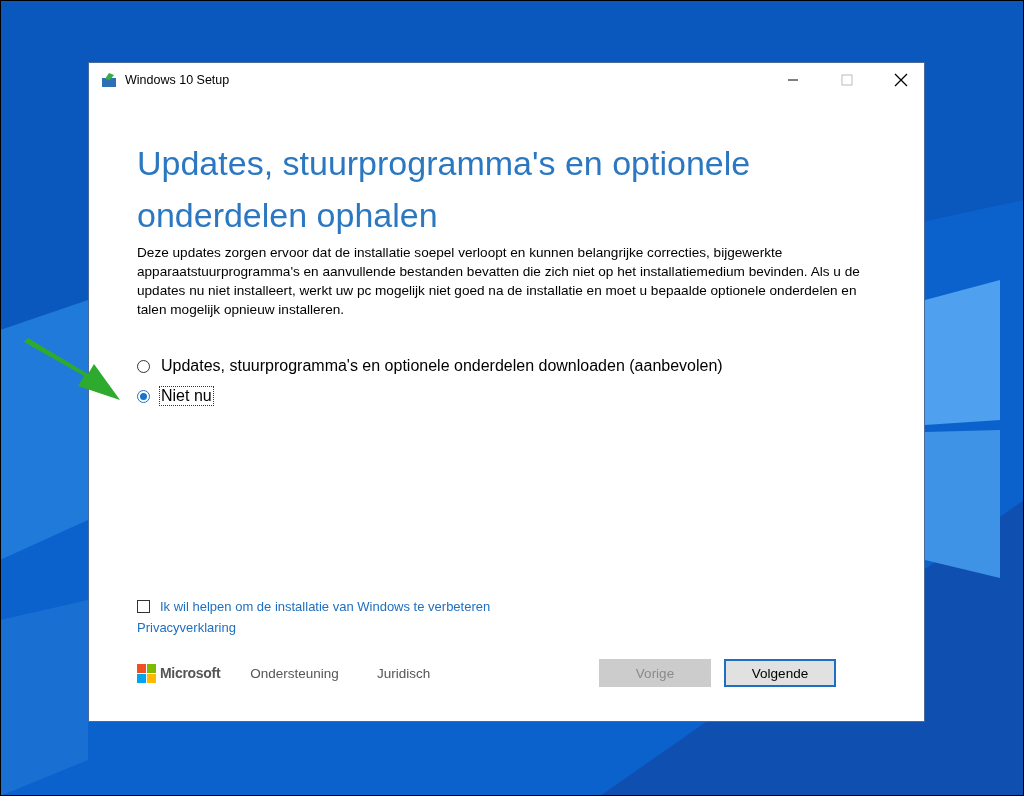 Image resolution: width=1024 pixels, height=796 pixels. What do you see at coordinates (190, 673) in the screenshot?
I see `brand-name: Microsoft` at bounding box center [190, 673].